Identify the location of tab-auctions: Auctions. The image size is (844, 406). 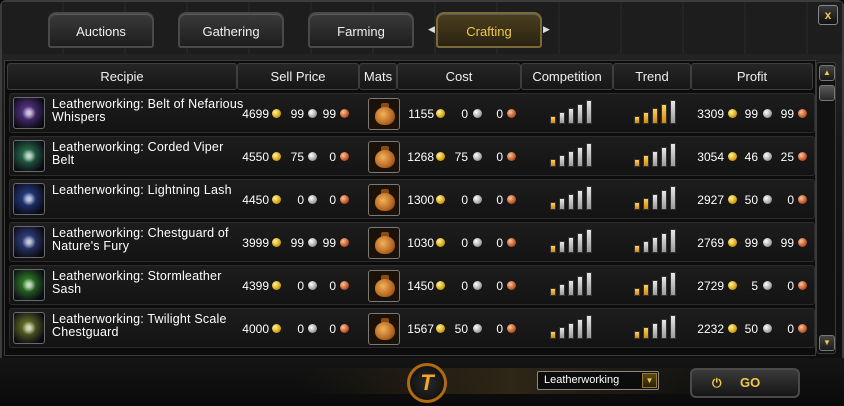
(101, 30).